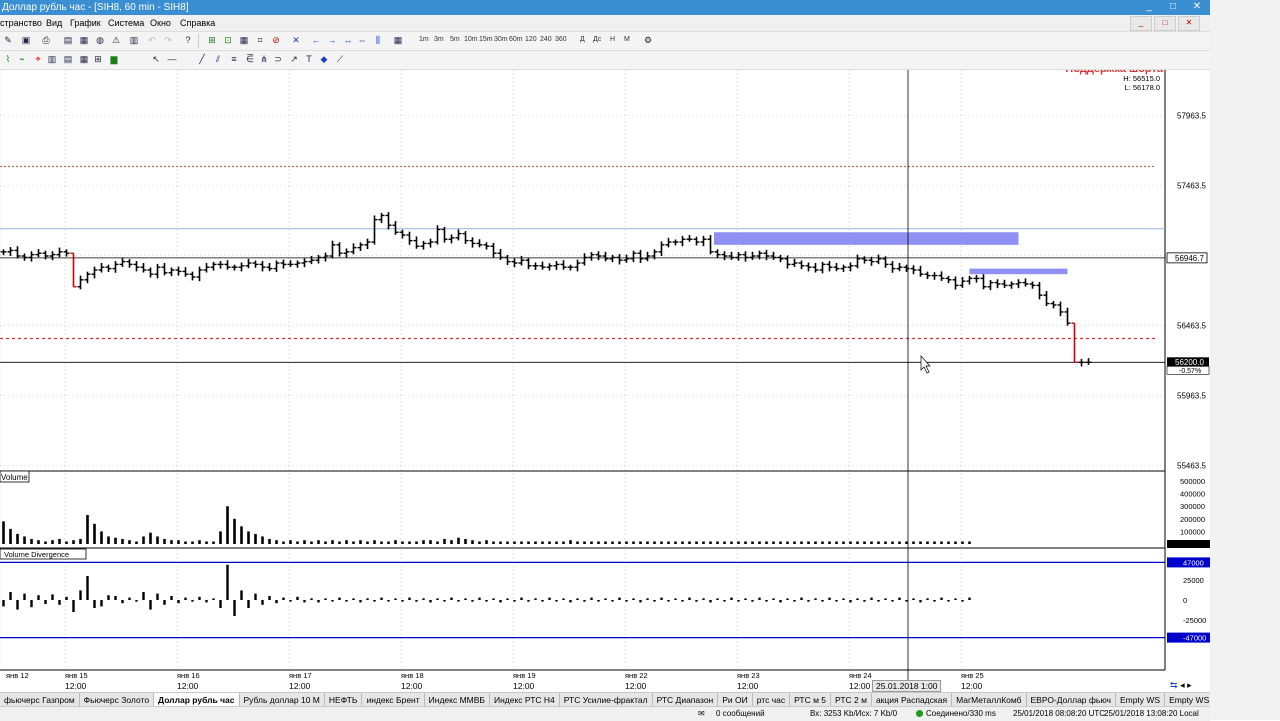  What do you see at coordinates (134, 40) in the screenshot?
I see `chart-window-icon: ▥` at bounding box center [134, 40].